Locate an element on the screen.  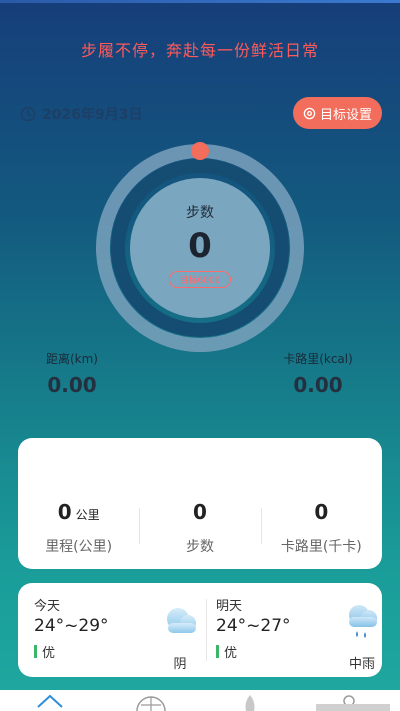
steps-label: 步数 is located at coordinates (200, 213).